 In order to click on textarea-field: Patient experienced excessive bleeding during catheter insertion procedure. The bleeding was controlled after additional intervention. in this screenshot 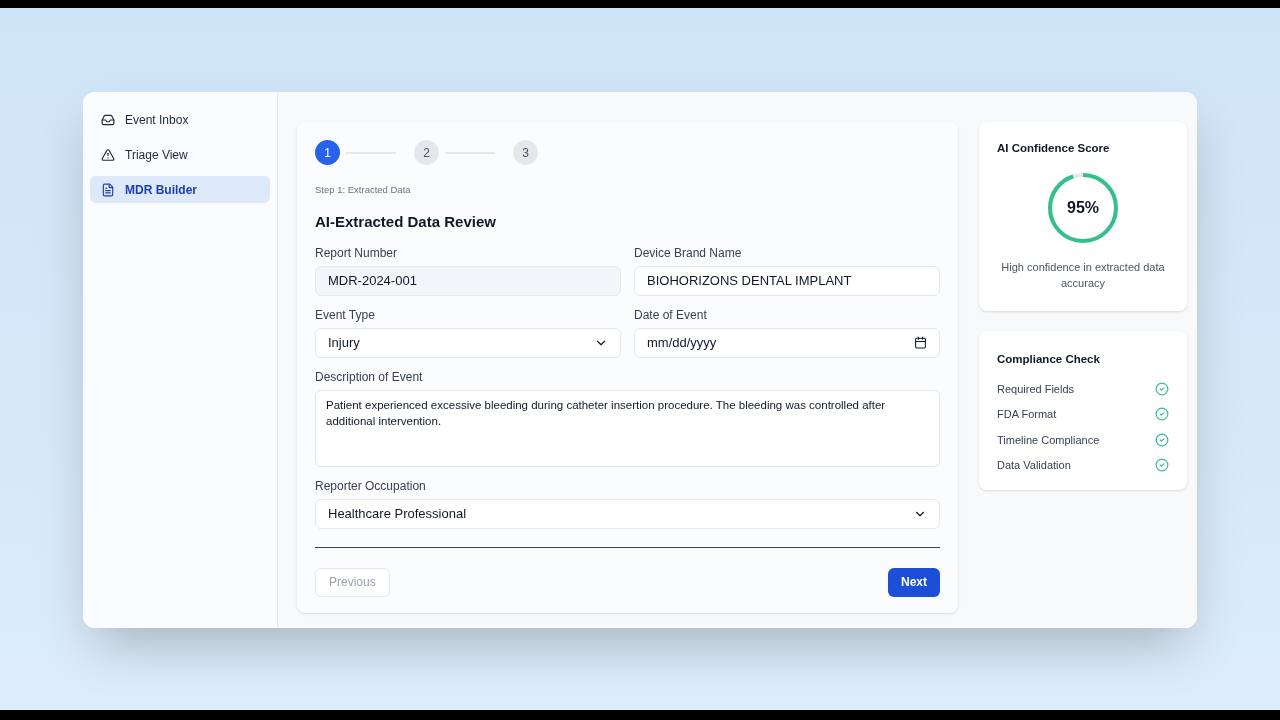, I will do `click(627, 428)`.